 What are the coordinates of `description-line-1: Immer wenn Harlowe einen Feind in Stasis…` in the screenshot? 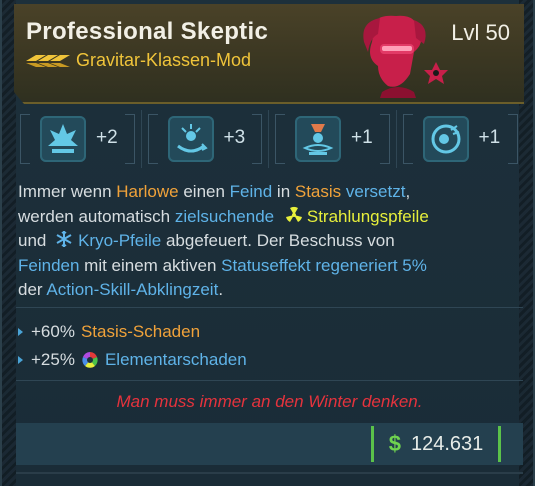 It's located at (214, 191).